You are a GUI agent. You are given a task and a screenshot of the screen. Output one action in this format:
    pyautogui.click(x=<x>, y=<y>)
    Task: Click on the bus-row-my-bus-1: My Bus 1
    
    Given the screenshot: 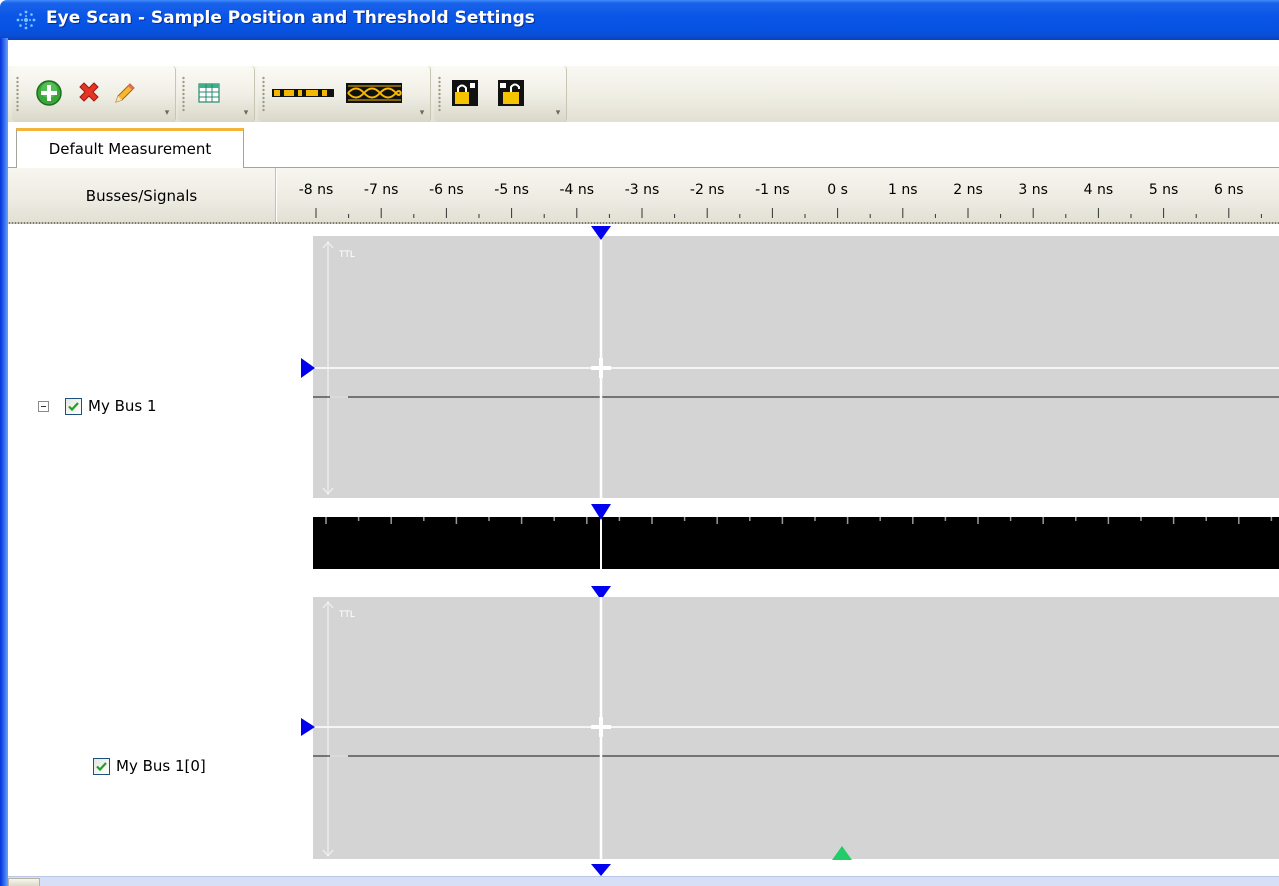 What is the action you would take?
    pyautogui.click(x=97, y=406)
    